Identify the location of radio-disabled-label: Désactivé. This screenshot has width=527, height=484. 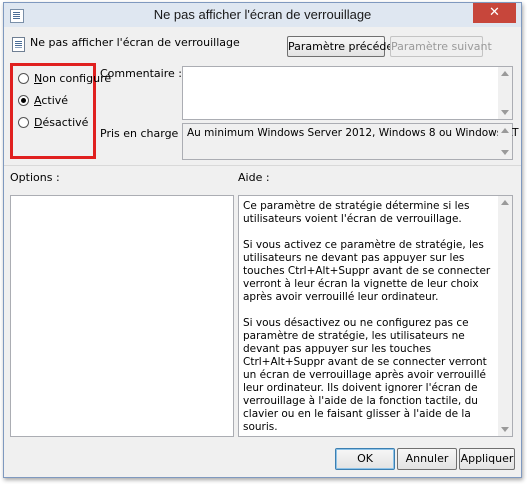
(61, 122).